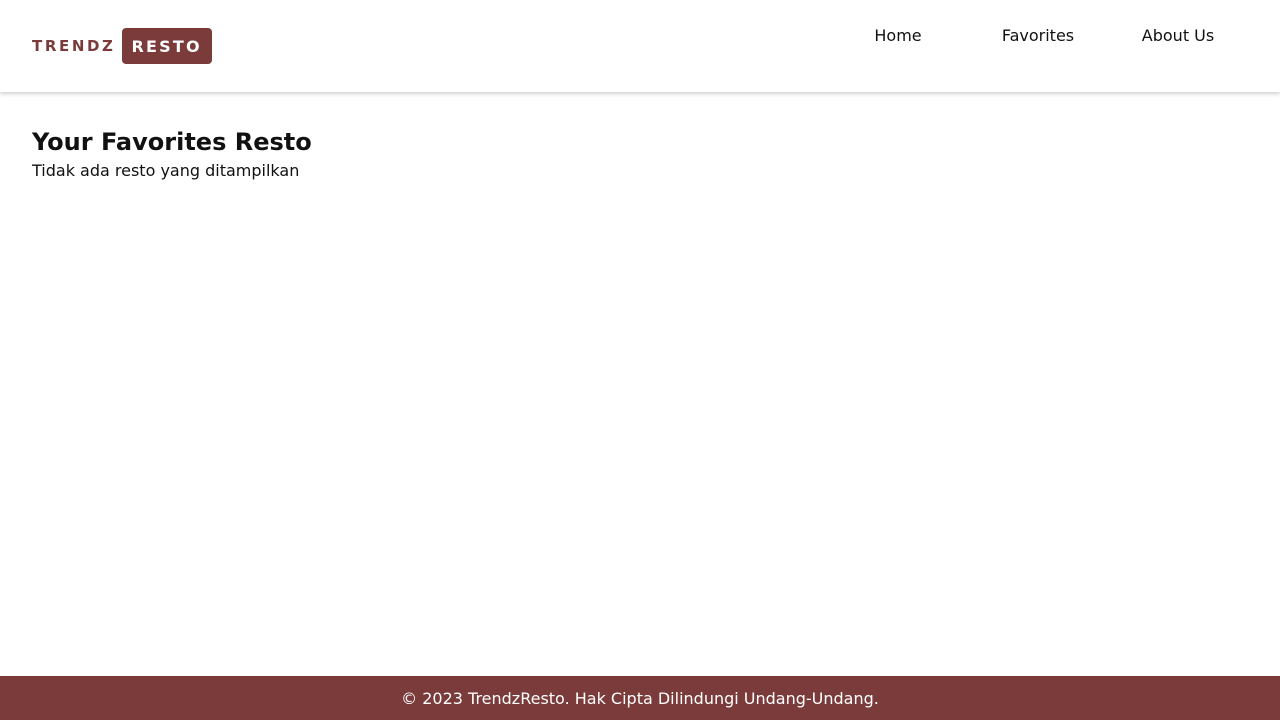  I want to click on nav-item-home: Home, so click(898, 36).